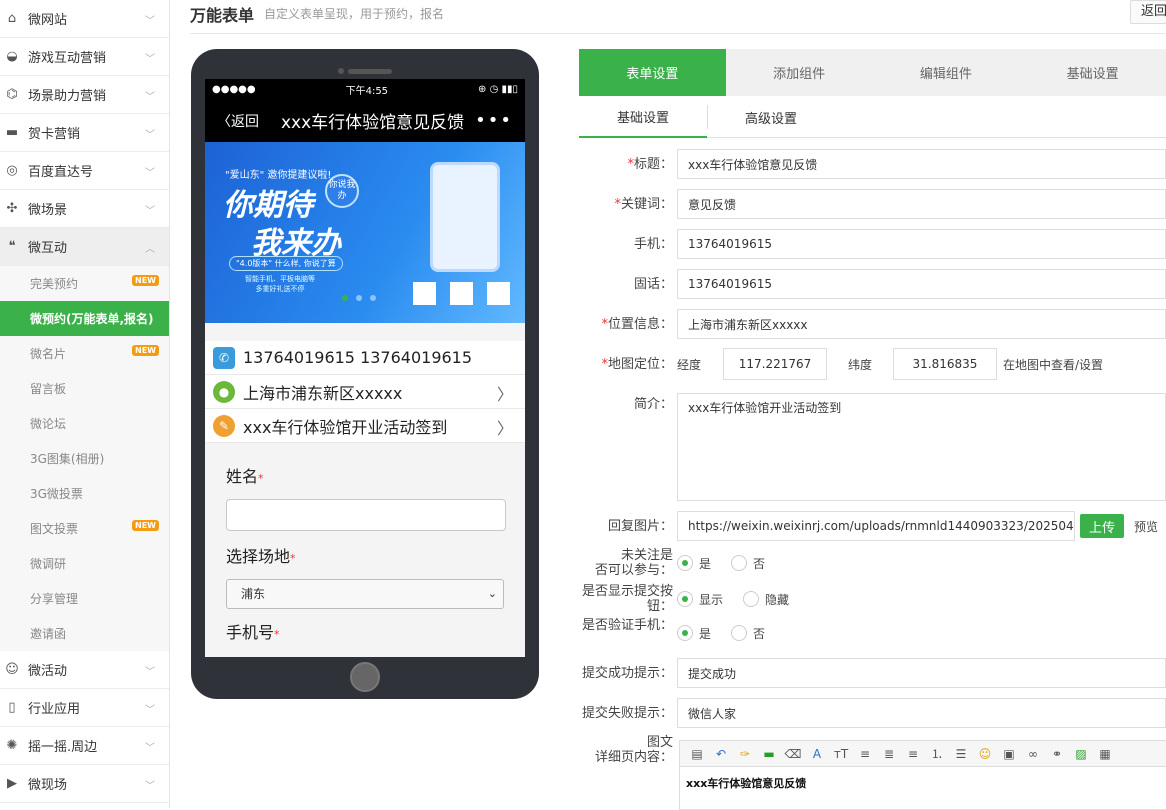  What do you see at coordinates (769, 754) in the screenshot?
I see `insert-icon: ▬` at bounding box center [769, 754].